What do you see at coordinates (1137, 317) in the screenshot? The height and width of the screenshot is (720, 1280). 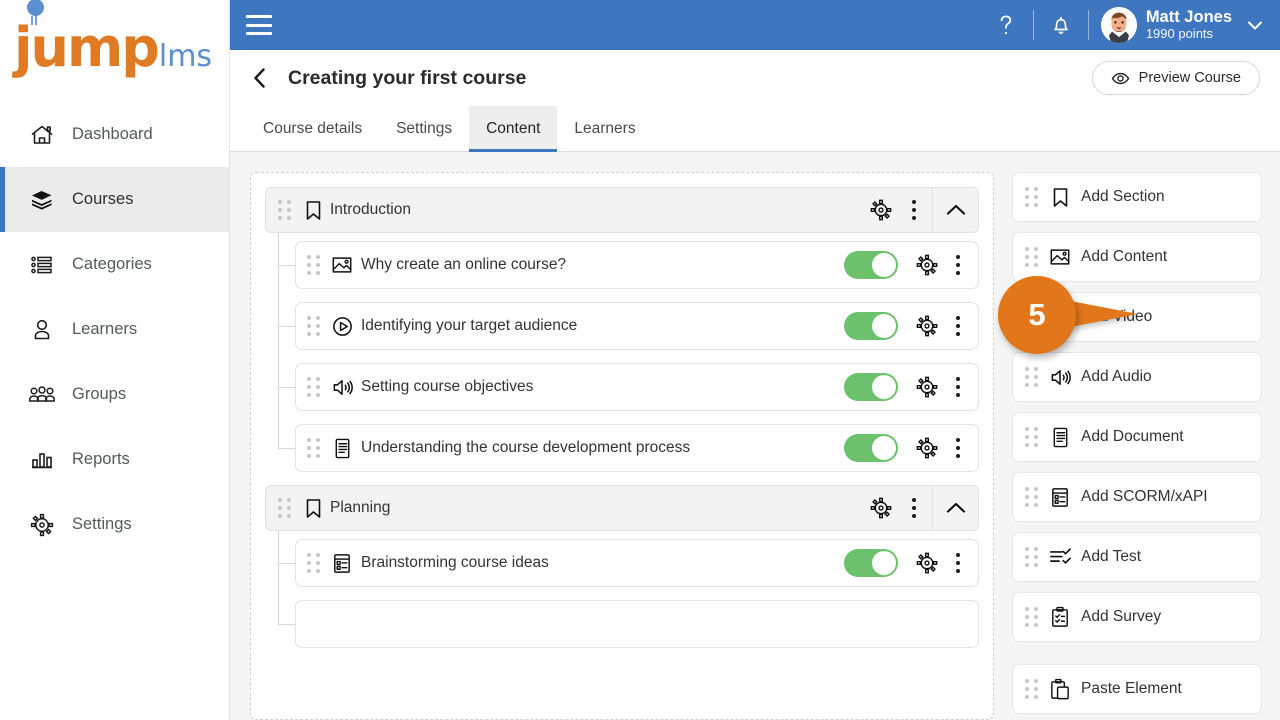 I see `rail-item-add-video: Add Video` at bounding box center [1137, 317].